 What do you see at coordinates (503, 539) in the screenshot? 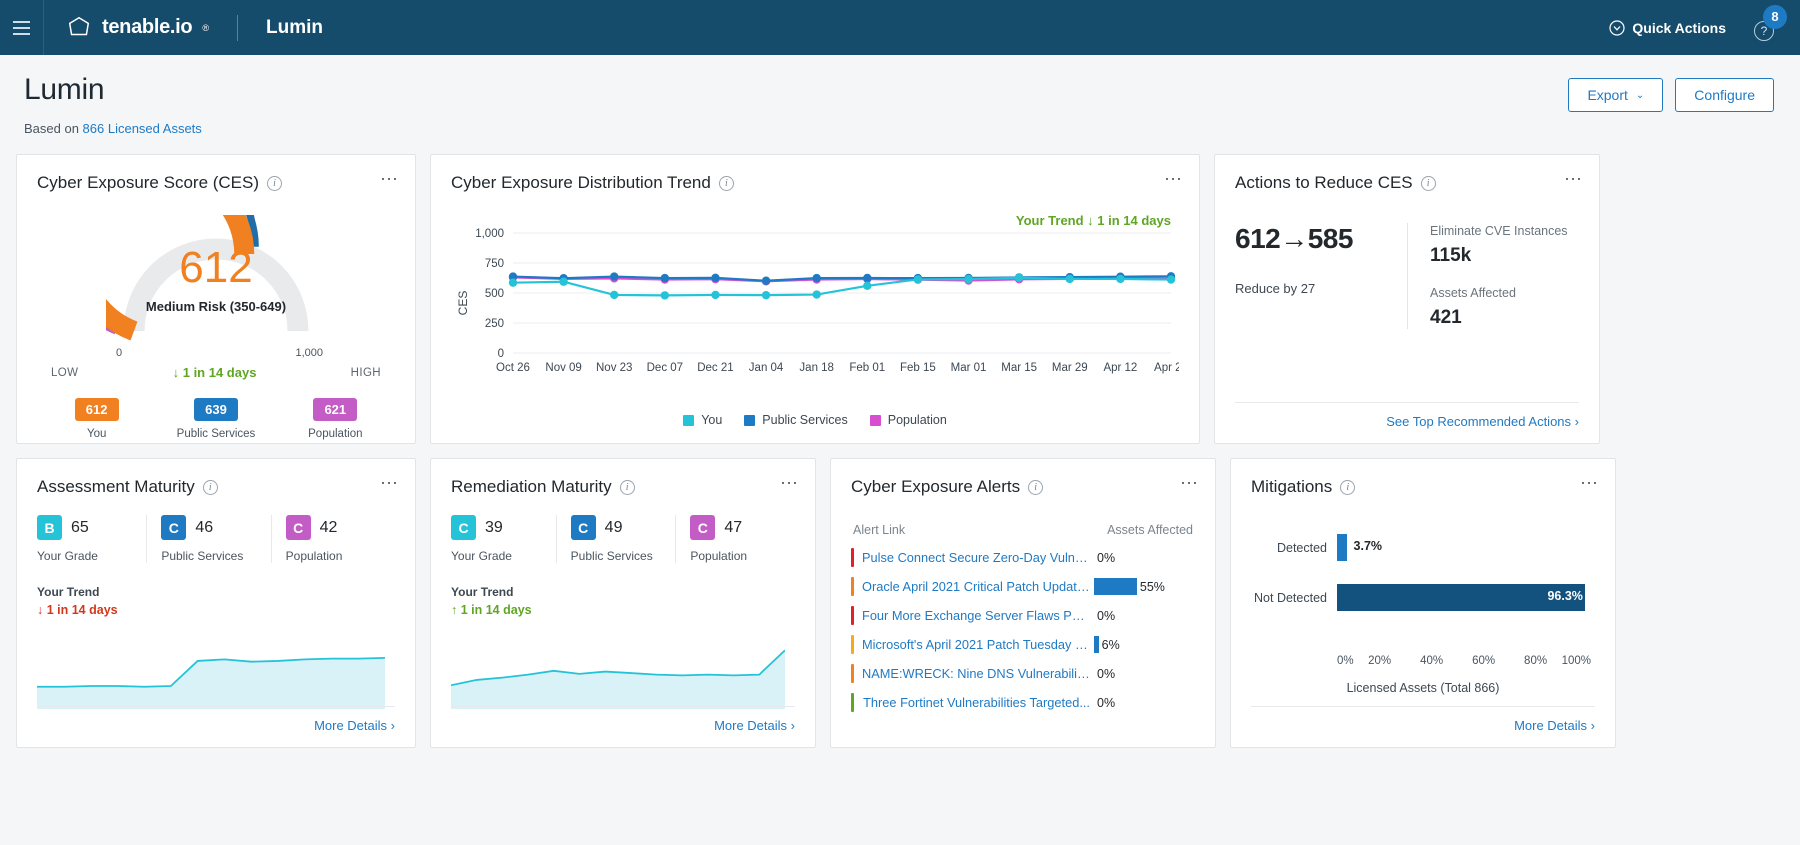
I see `grade-your-grade: C 39 Your Grade` at bounding box center [503, 539].